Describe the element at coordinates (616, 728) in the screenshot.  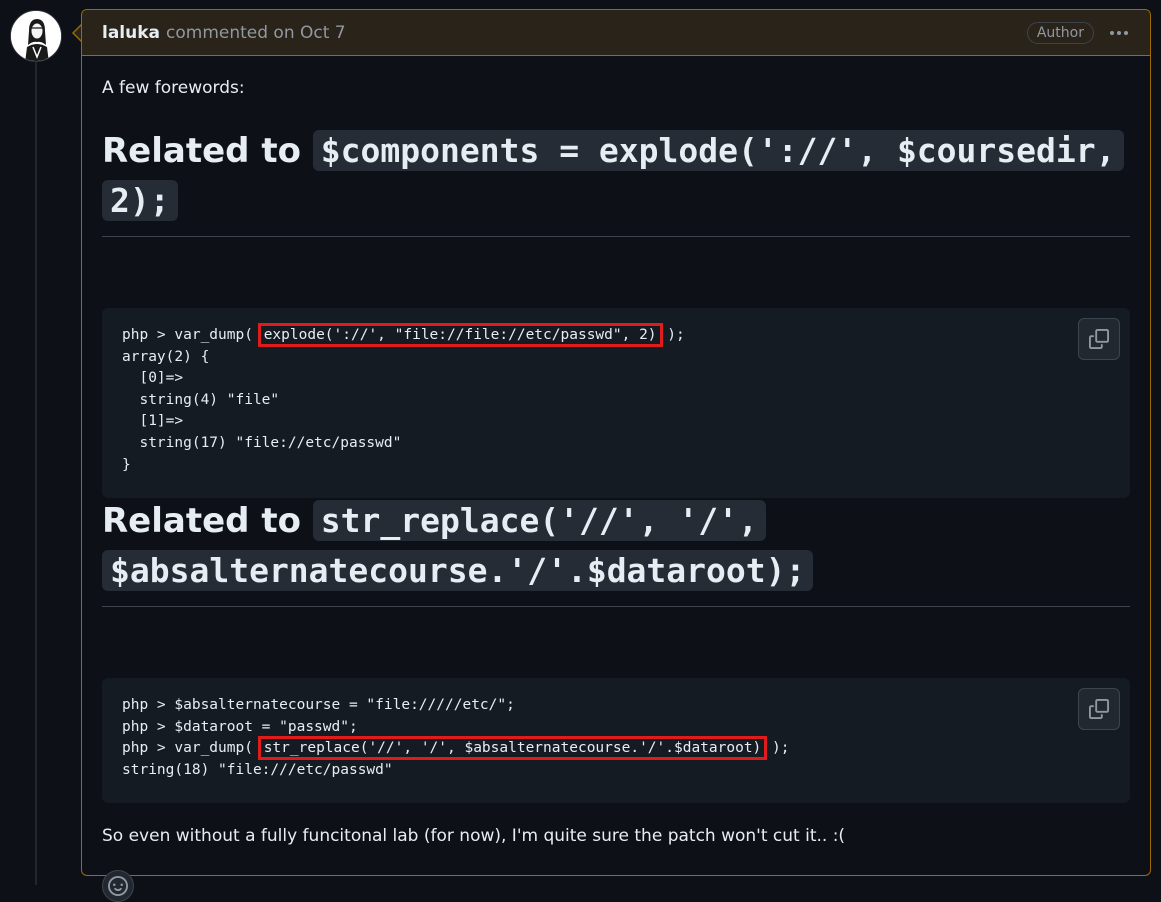
I see `code-line: php > $dataroot = "passwd";` at that location.